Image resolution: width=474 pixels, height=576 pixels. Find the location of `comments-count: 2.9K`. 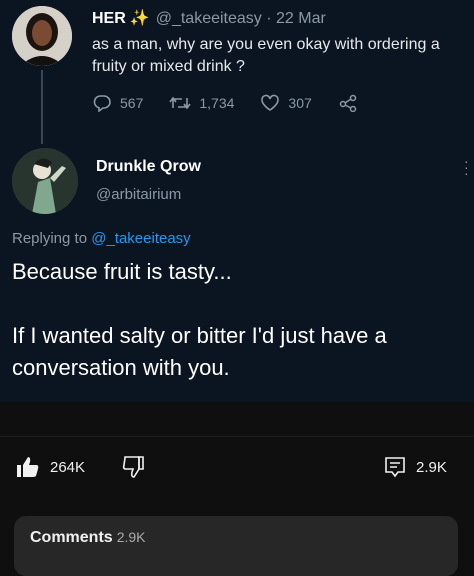

comments-count: 2.9K is located at coordinates (131, 537).